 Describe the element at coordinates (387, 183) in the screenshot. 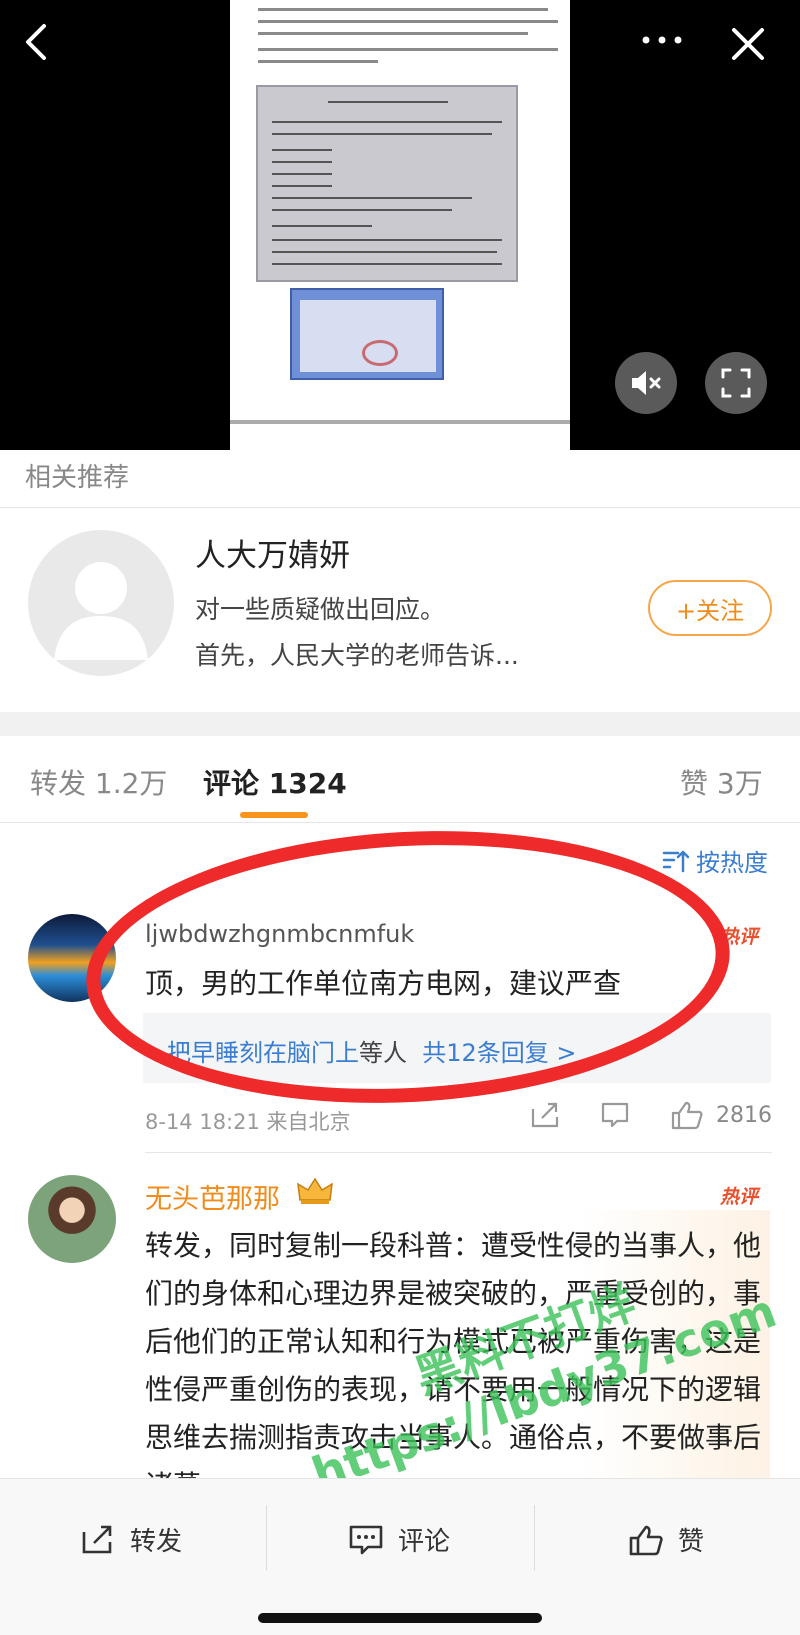

I see `report-photo` at that location.